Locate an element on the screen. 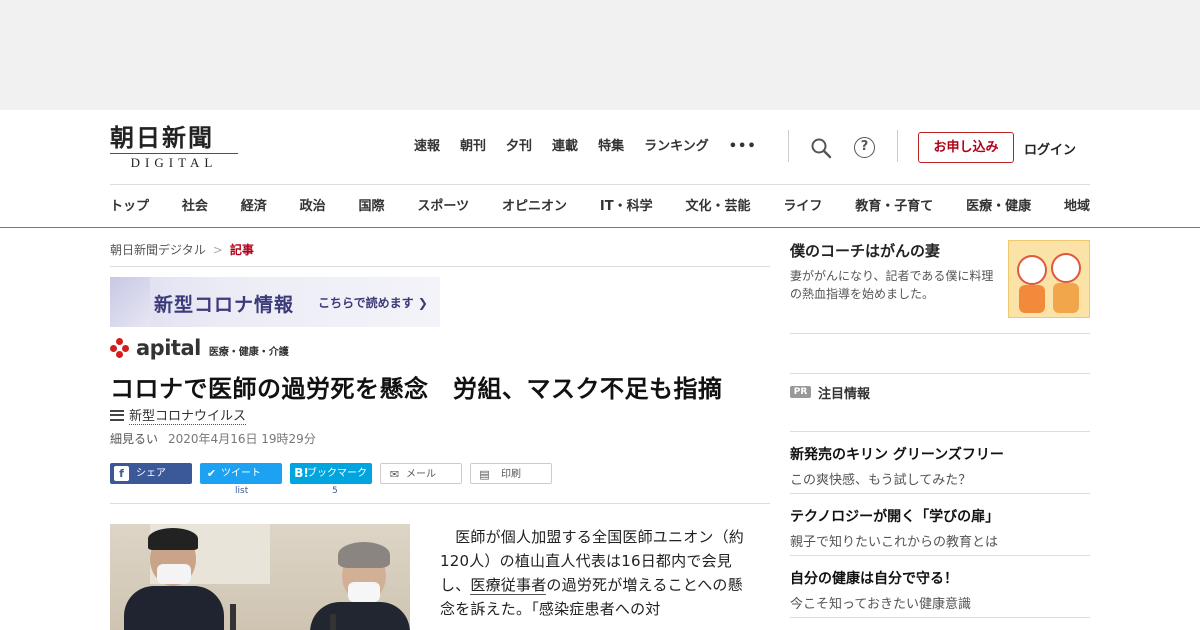 The image size is (1200, 630). print-label: 印刷 is located at coordinates (511, 474).